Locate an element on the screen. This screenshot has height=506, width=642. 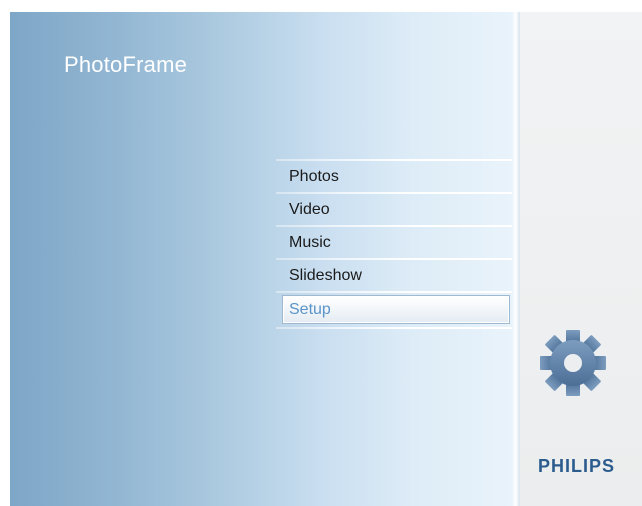
menu-item-setup: Setup is located at coordinates (396, 309).